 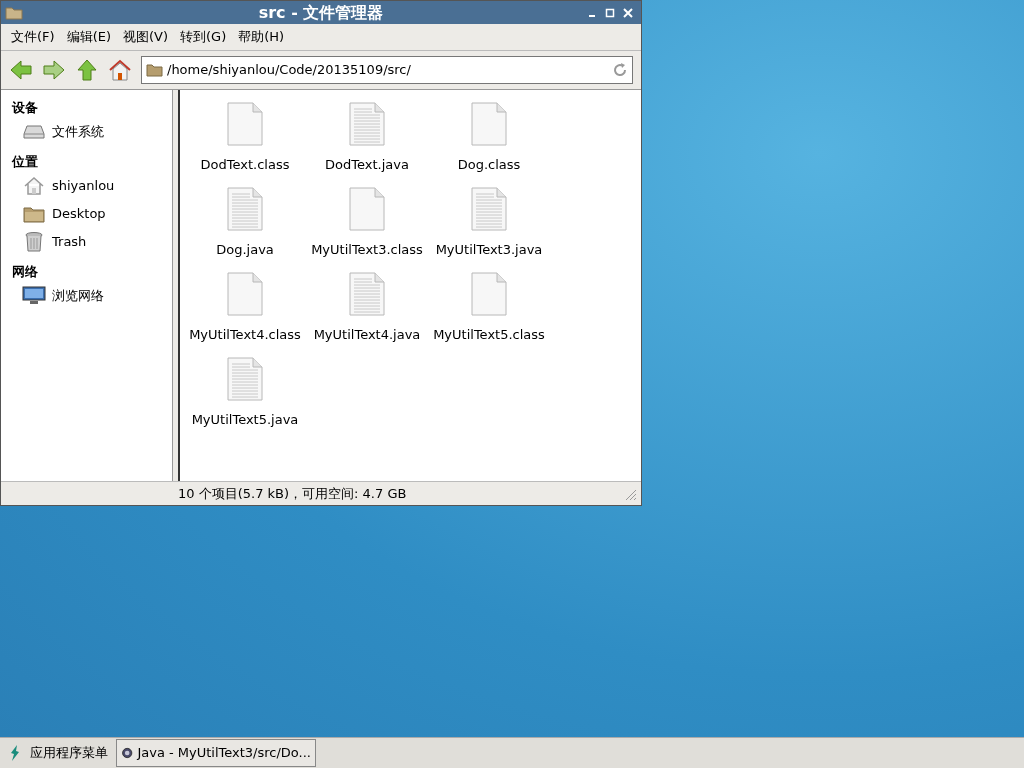 I want to click on menu-item: 视图(V), so click(x=146, y=37).